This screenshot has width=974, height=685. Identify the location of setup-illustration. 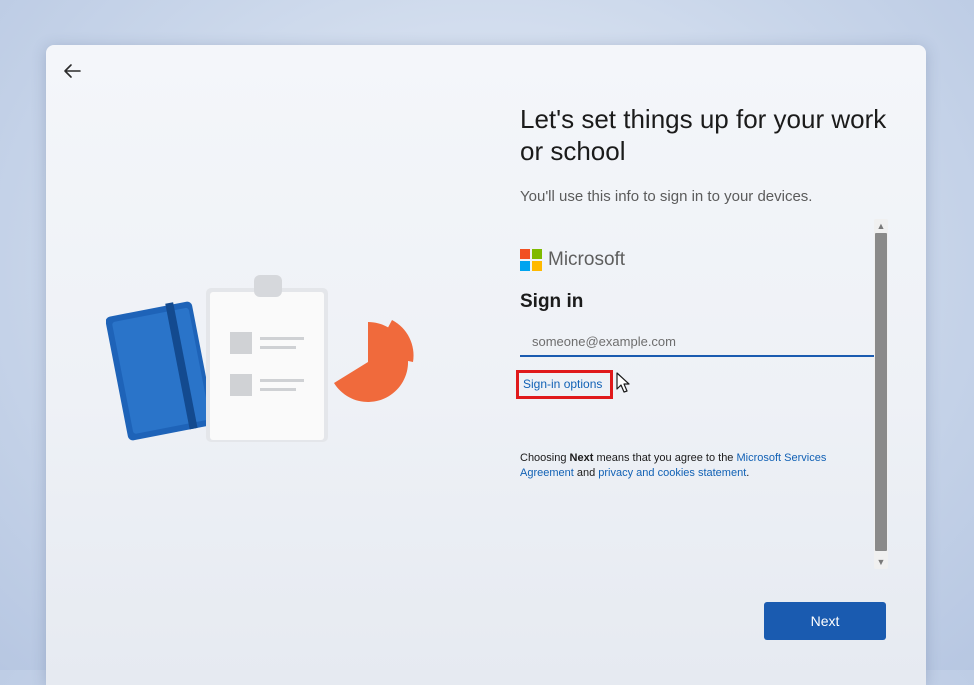
(260, 358).